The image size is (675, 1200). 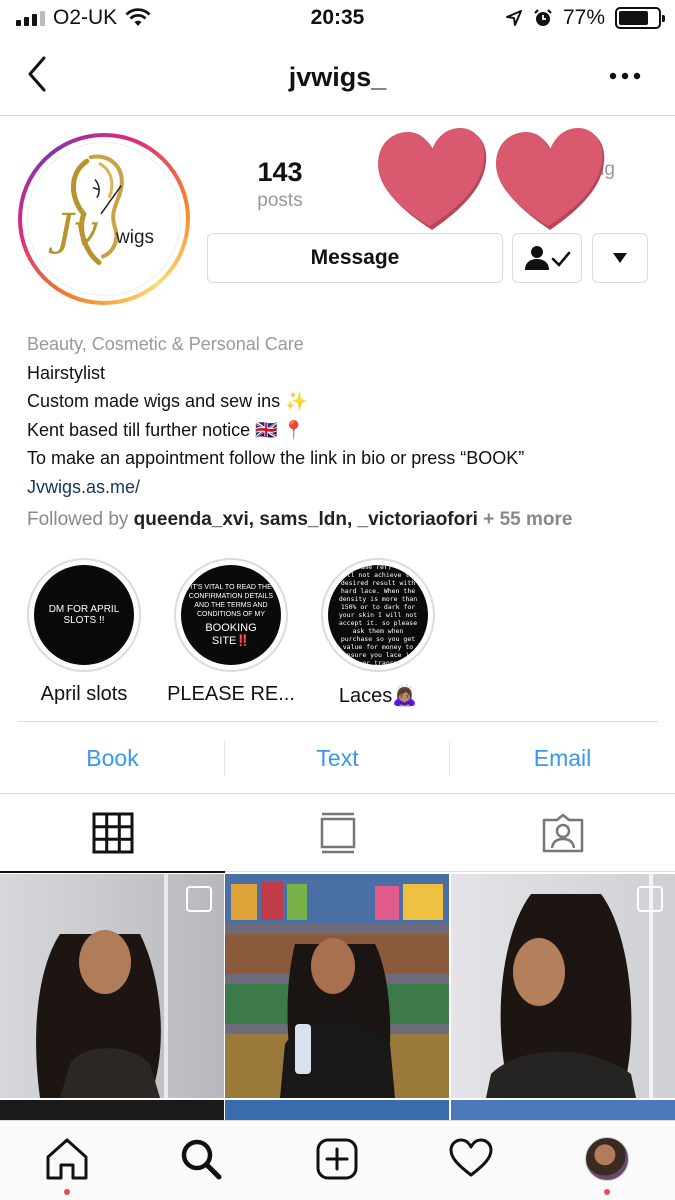 I want to click on contact-buttons: Book Text Email, so click(x=337, y=759).